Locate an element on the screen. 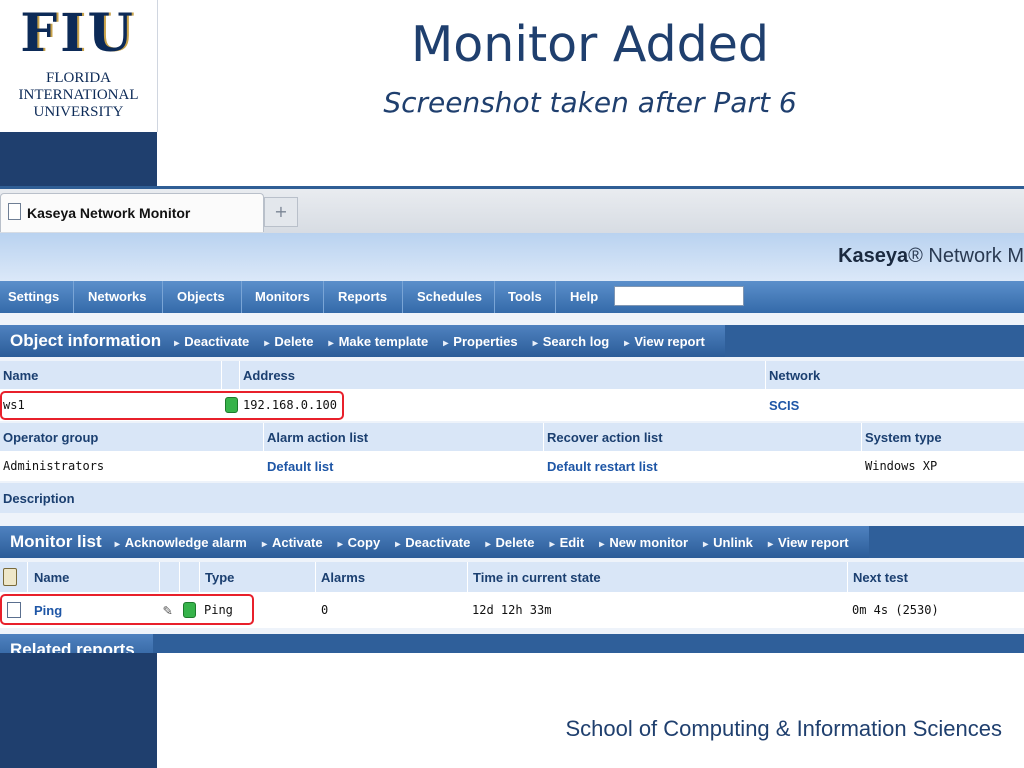  operator-group-value: Administrators is located at coordinates (54, 466).